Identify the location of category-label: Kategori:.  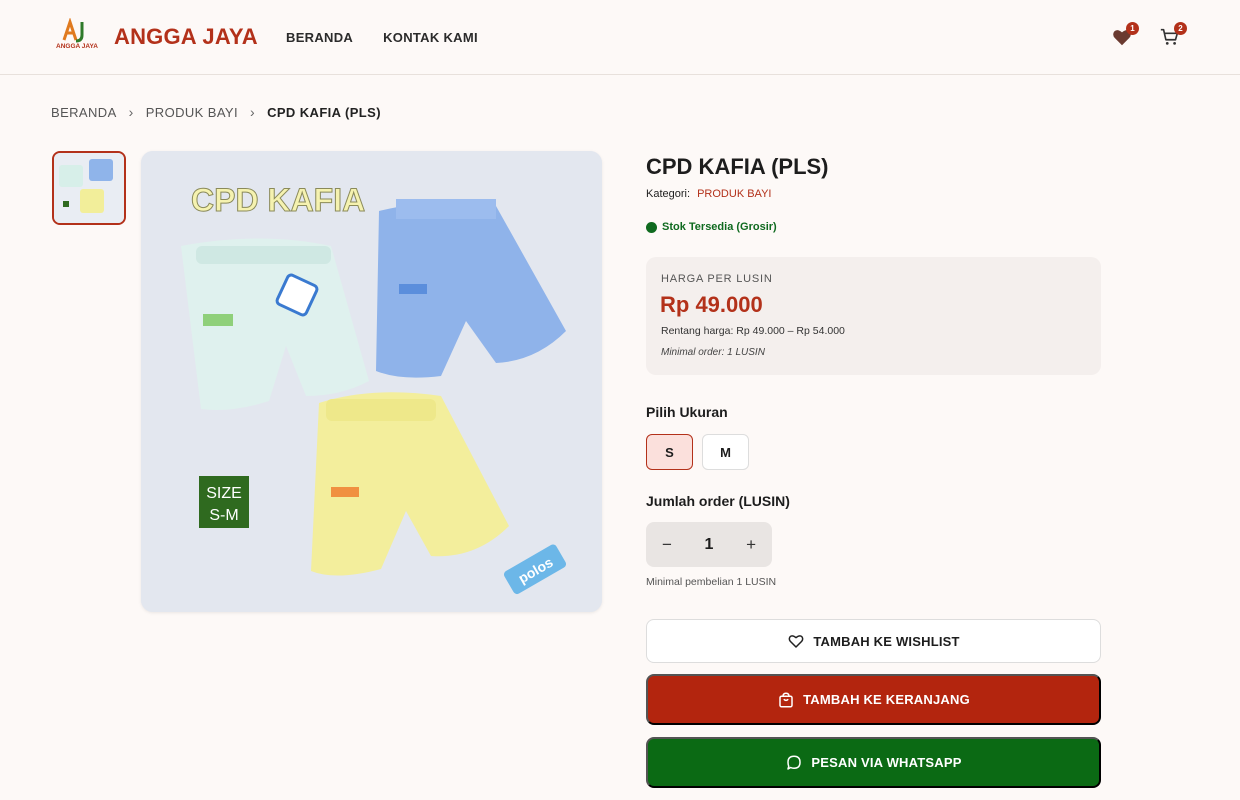
(668, 194).